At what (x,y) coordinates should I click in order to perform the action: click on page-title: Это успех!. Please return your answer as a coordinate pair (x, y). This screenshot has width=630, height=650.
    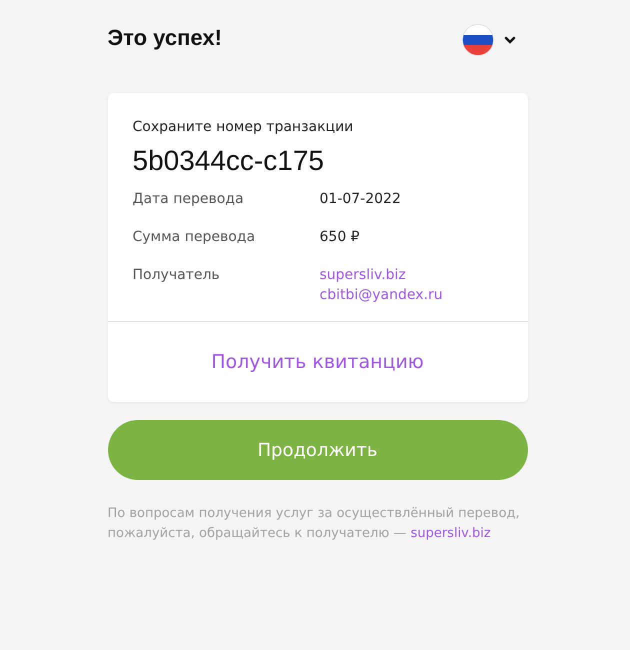
    Looking at the image, I should click on (165, 38).